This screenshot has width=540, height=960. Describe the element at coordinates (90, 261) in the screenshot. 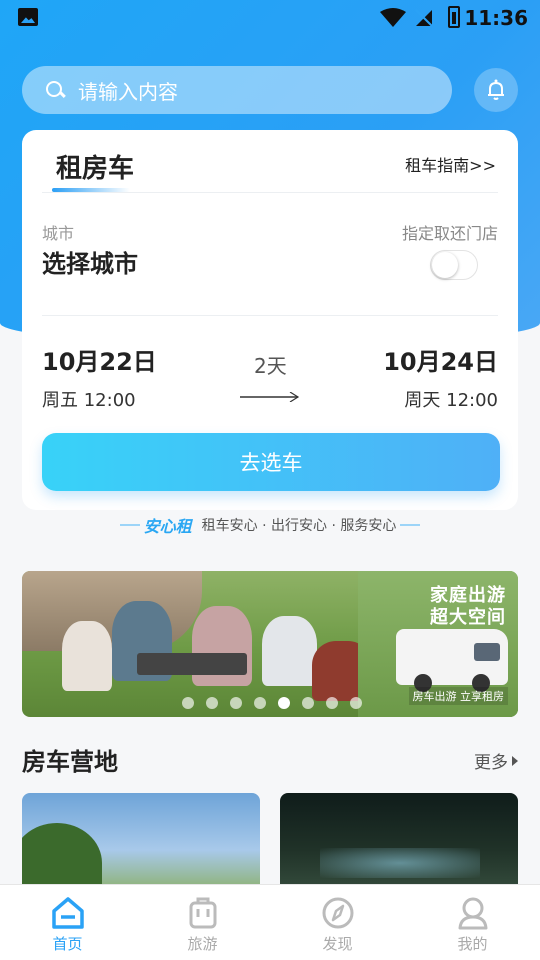

I see `city-selector: 选择城市` at that location.